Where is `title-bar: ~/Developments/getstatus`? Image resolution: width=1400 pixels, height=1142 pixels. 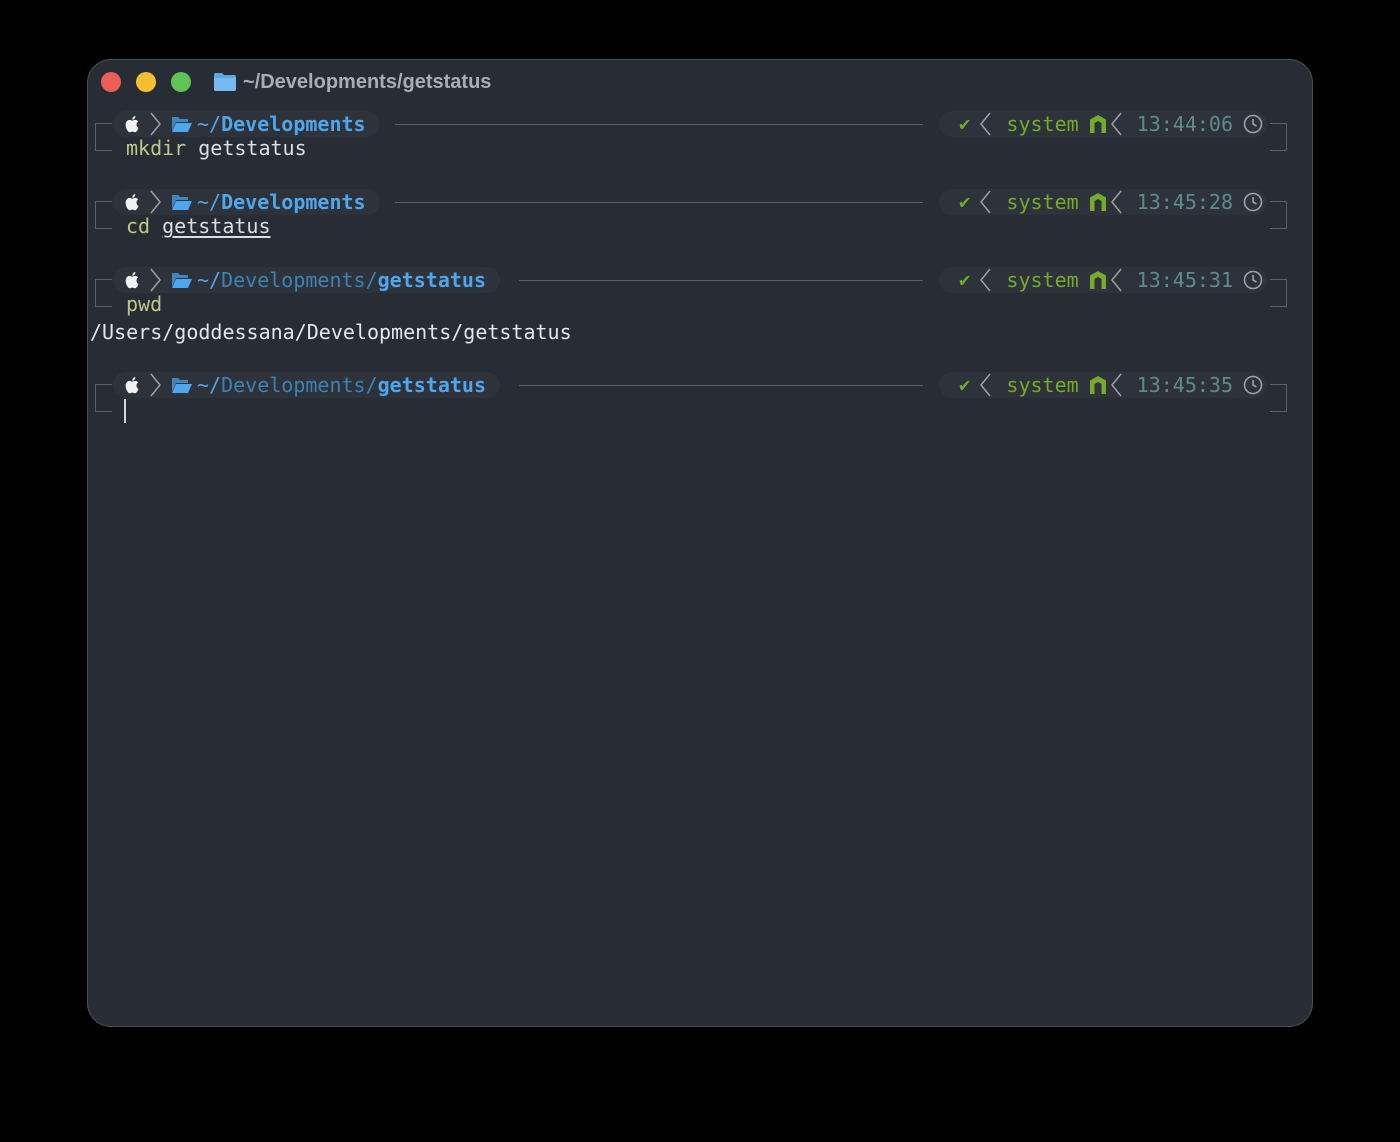
title-bar: ~/Developments/getstatus is located at coordinates (700, 83).